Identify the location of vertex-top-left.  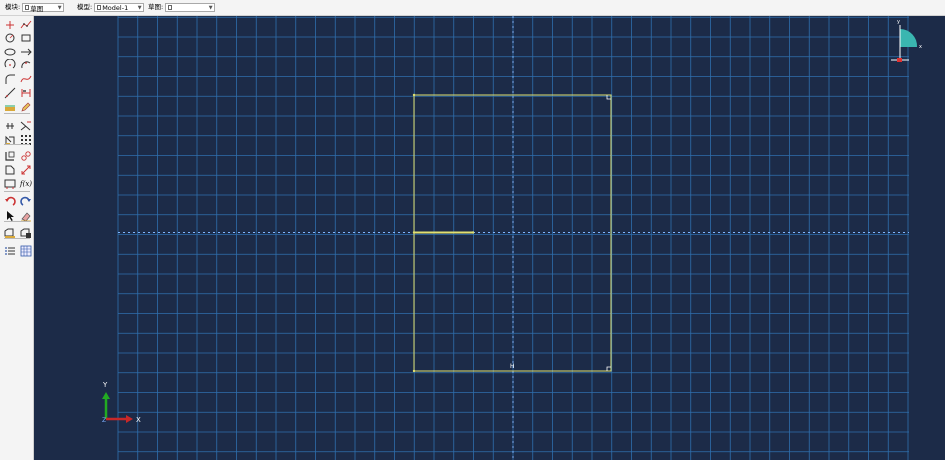
(414, 95).